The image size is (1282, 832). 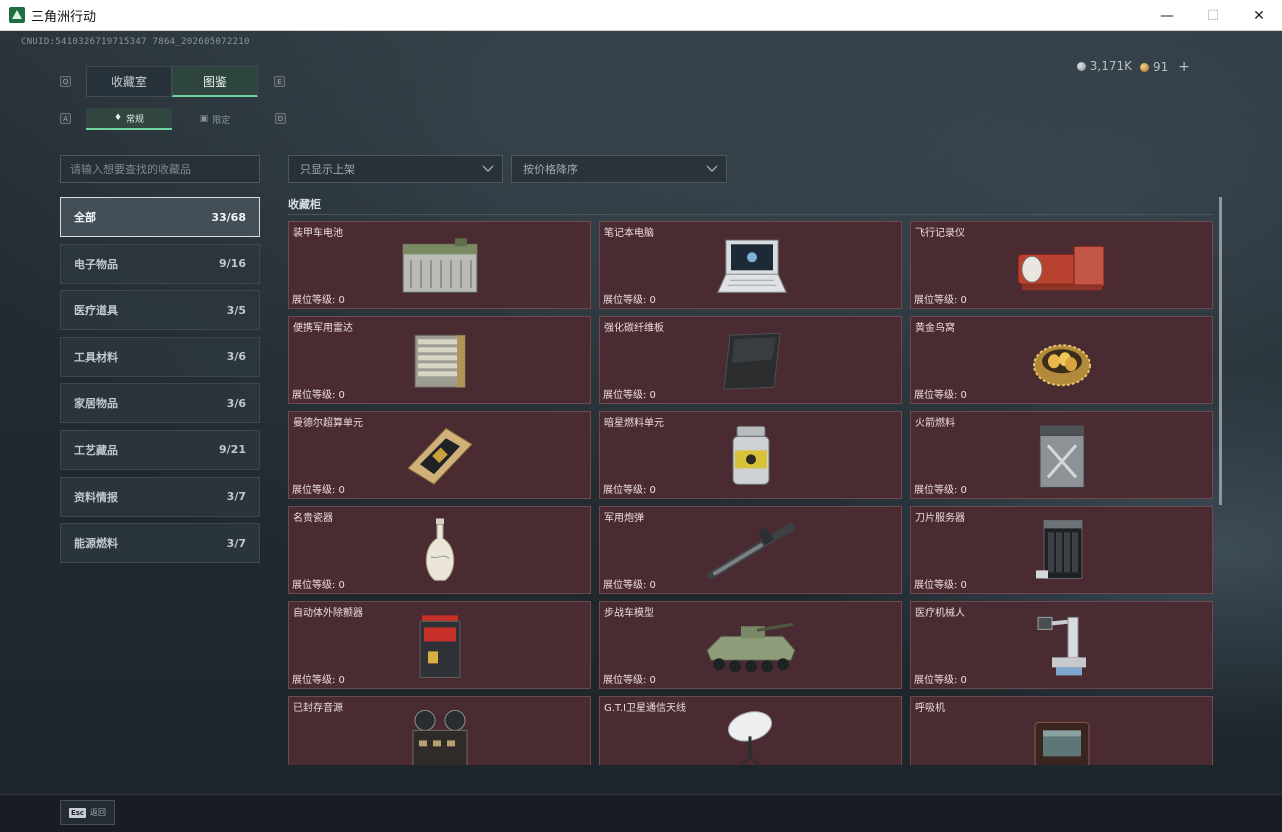 I want to click on collectible-card: 刀片服务器 展位等级: 0, so click(x=1061, y=550).